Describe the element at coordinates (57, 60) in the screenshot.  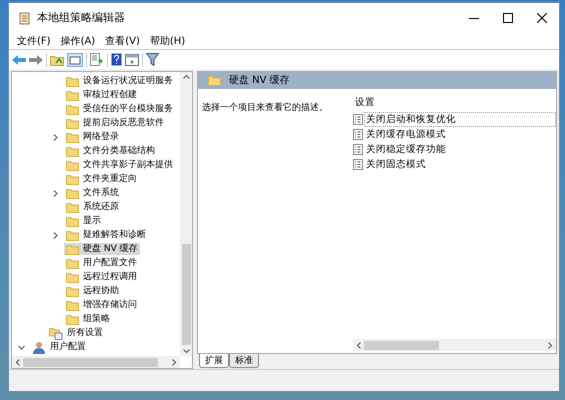
I see `folder-up-icon` at that location.